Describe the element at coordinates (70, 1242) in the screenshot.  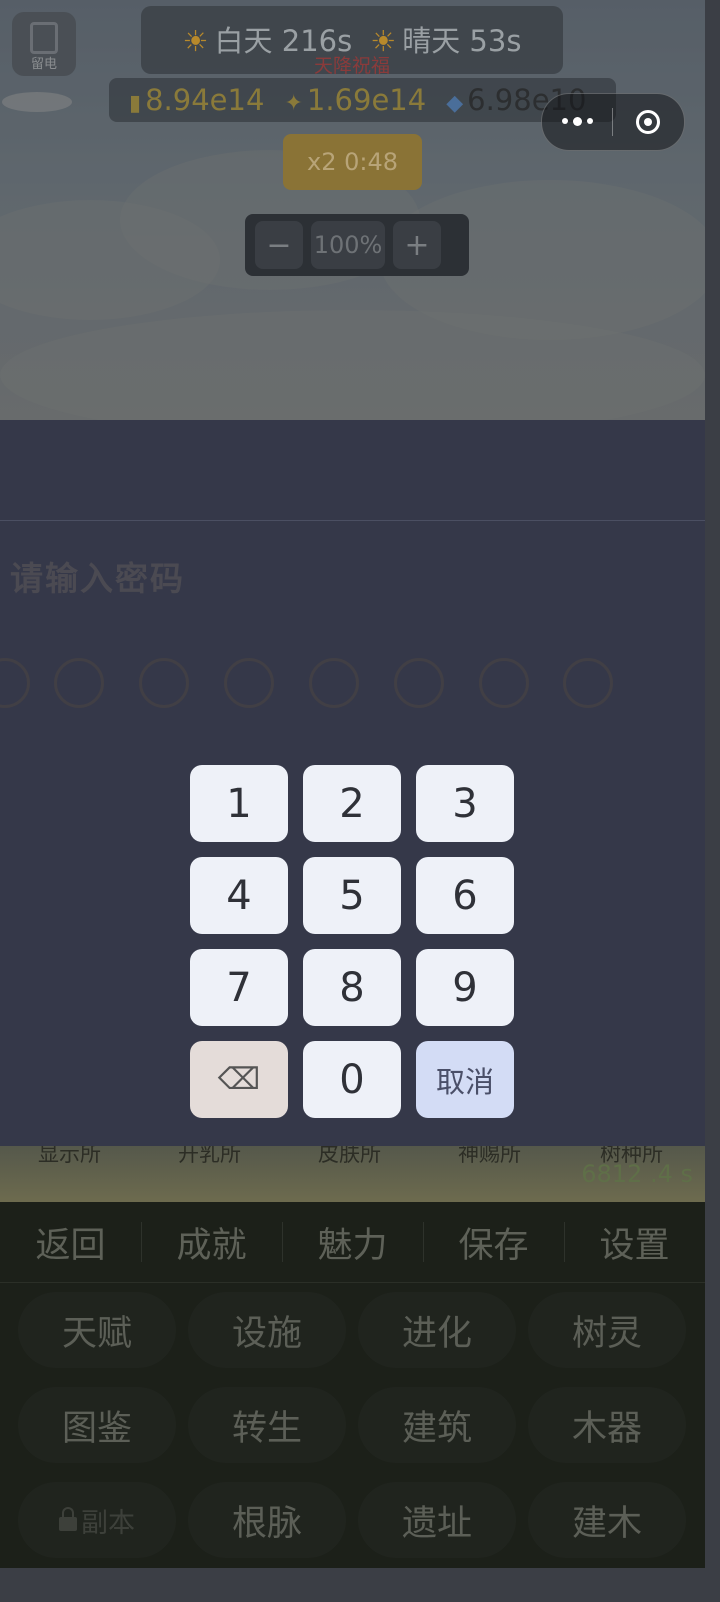
I see `tab-back: 返回` at that location.